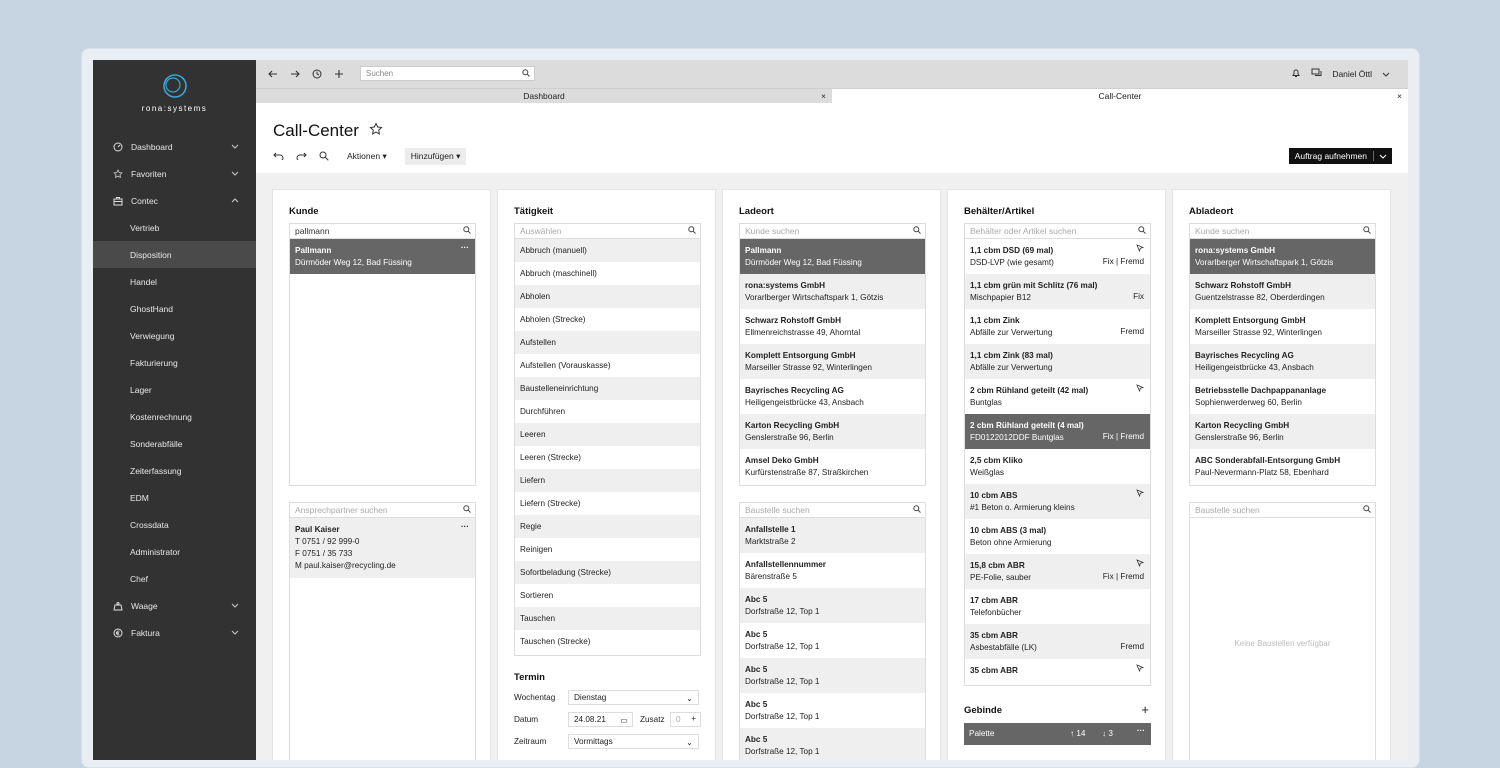 This screenshot has width=1500, height=768. What do you see at coordinates (435, 156) in the screenshot?
I see `add-dropdown: Hinzufügen ▾` at bounding box center [435, 156].